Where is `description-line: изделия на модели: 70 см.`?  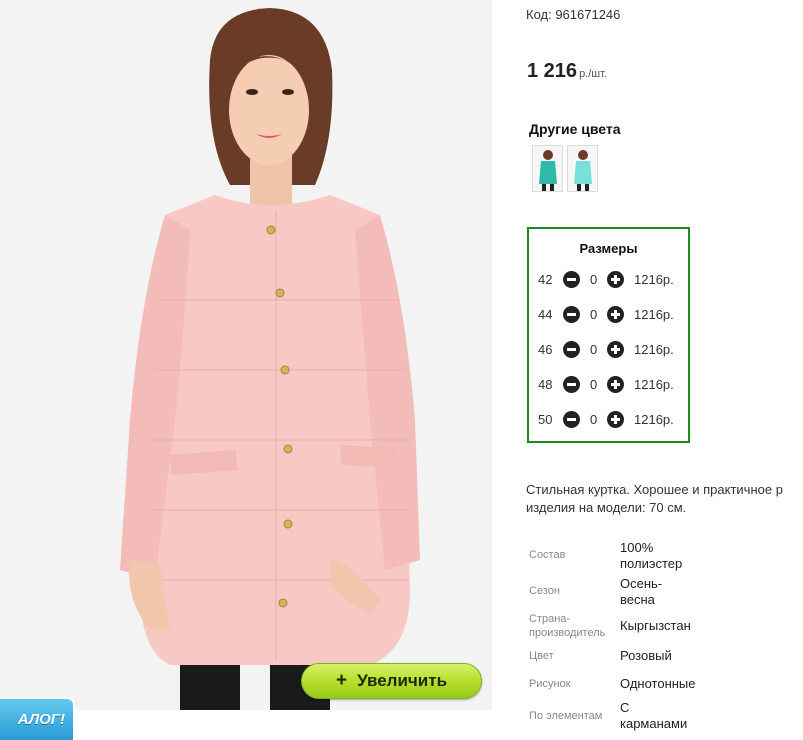 description-line: изделия на модели: 70 см. is located at coordinates (606, 507).